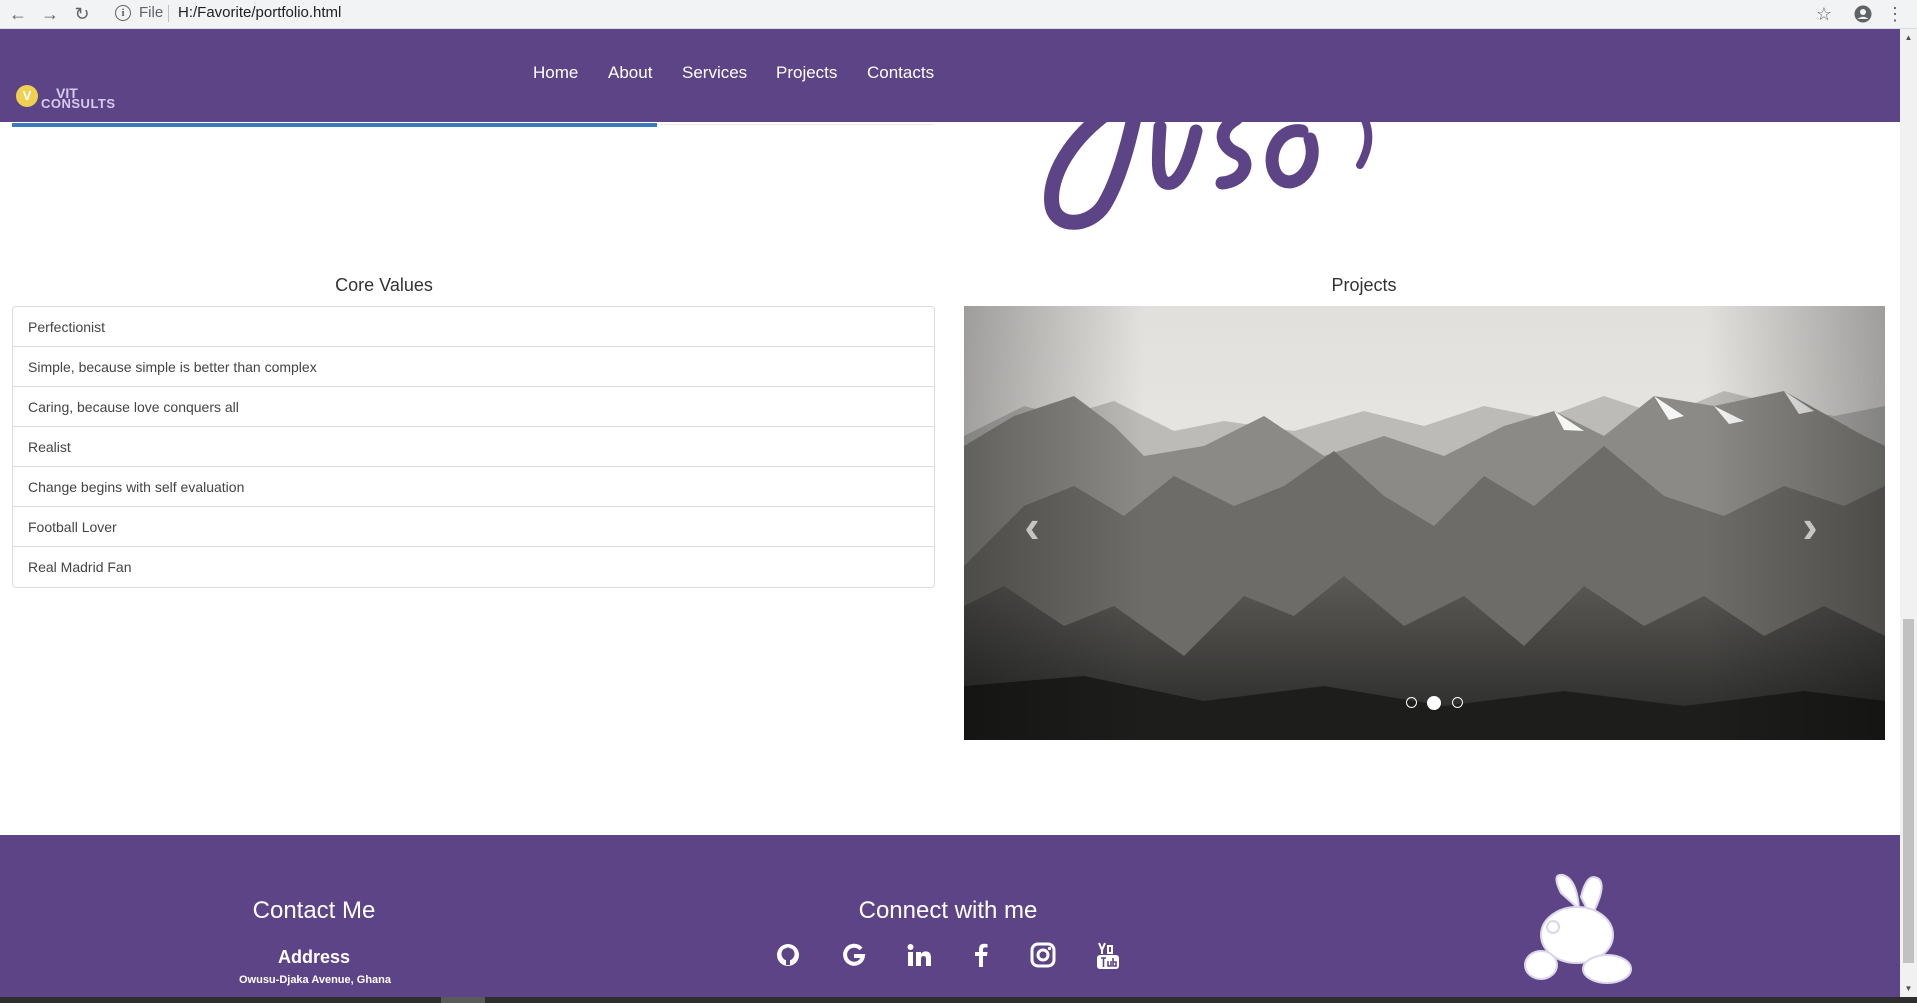 The width and height of the screenshot is (1917, 1003). Describe the element at coordinates (463, 1000) in the screenshot. I see `taskbar-edge-segment` at that location.